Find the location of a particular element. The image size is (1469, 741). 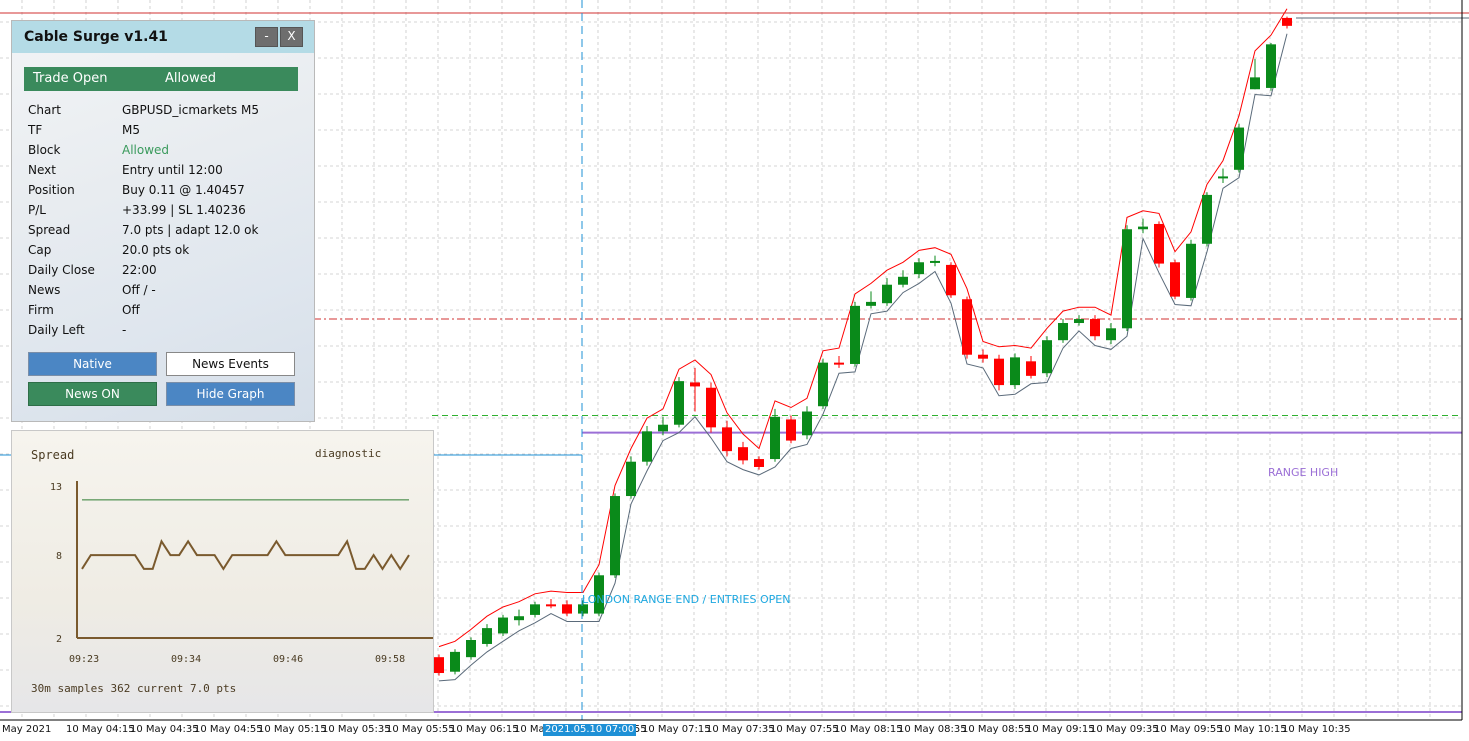

range-high-label: RANGE HIGH is located at coordinates (1303, 472).